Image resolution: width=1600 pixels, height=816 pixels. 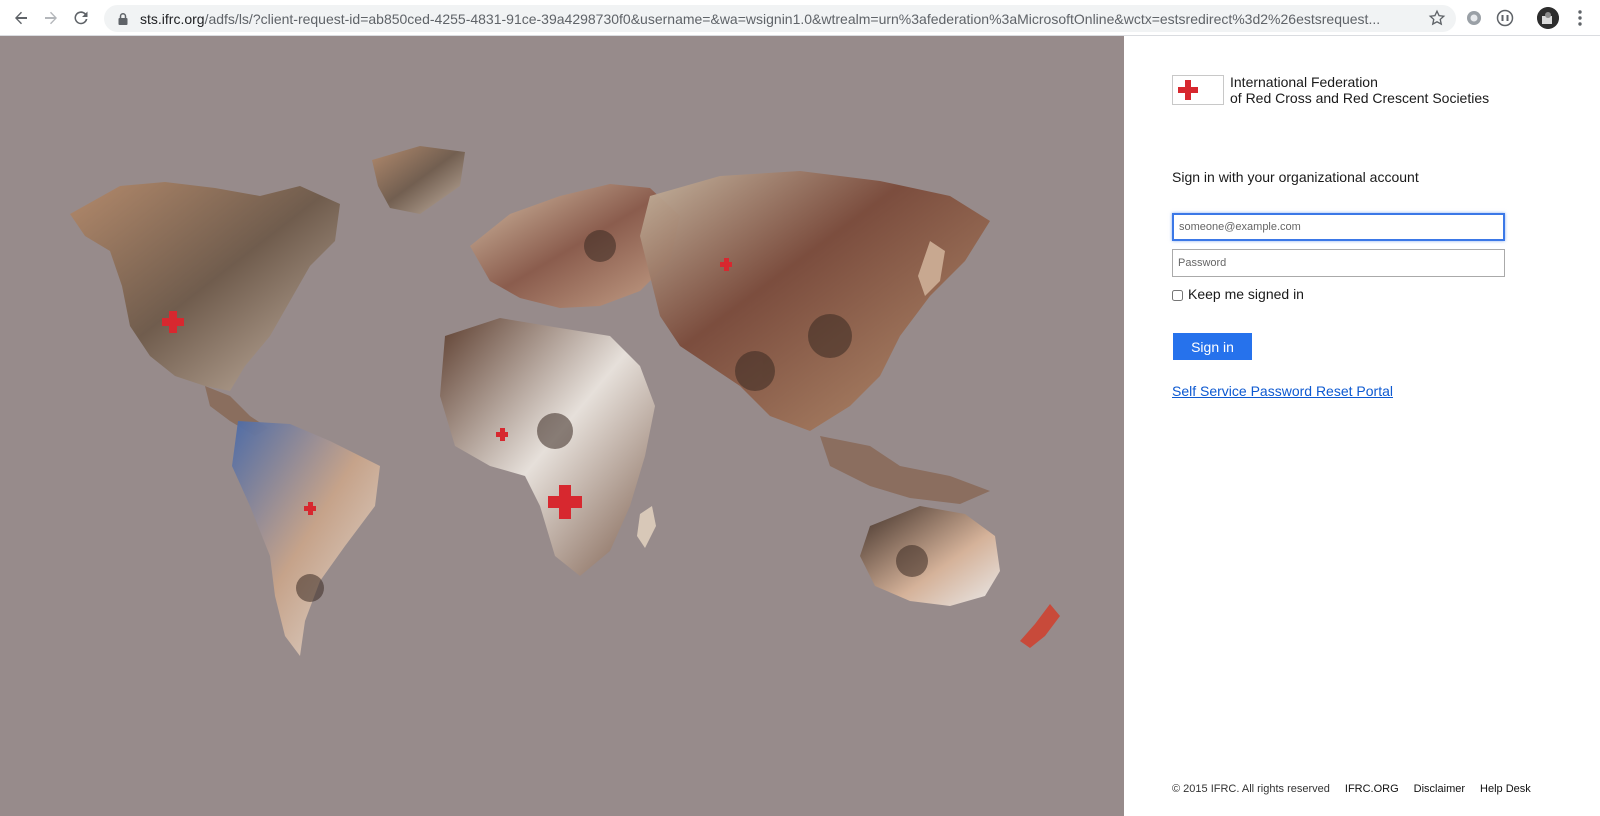 What do you see at coordinates (1372, 789) in the screenshot?
I see `footer-link-ifrc: IFRC.ORG` at bounding box center [1372, 789].